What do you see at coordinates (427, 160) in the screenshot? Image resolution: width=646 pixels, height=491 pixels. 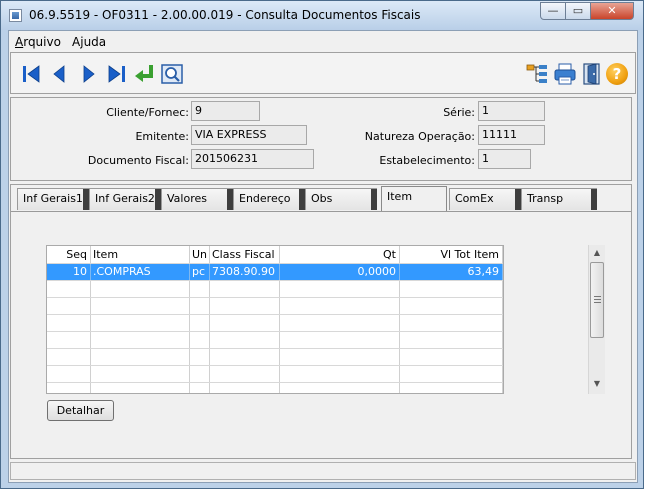 I see `label-estabelecimento: Estabelecimento:` at bounding box center [427, 160].